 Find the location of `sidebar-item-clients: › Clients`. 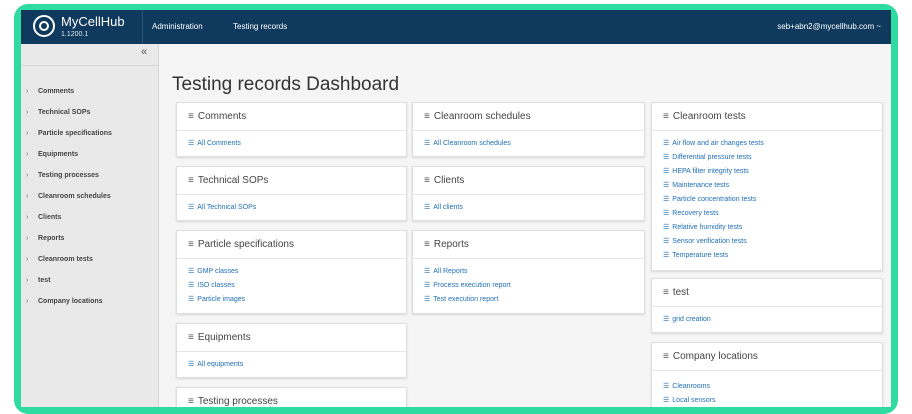

sidebar-item-clients: › Clients is located at coordinates (43, 221).